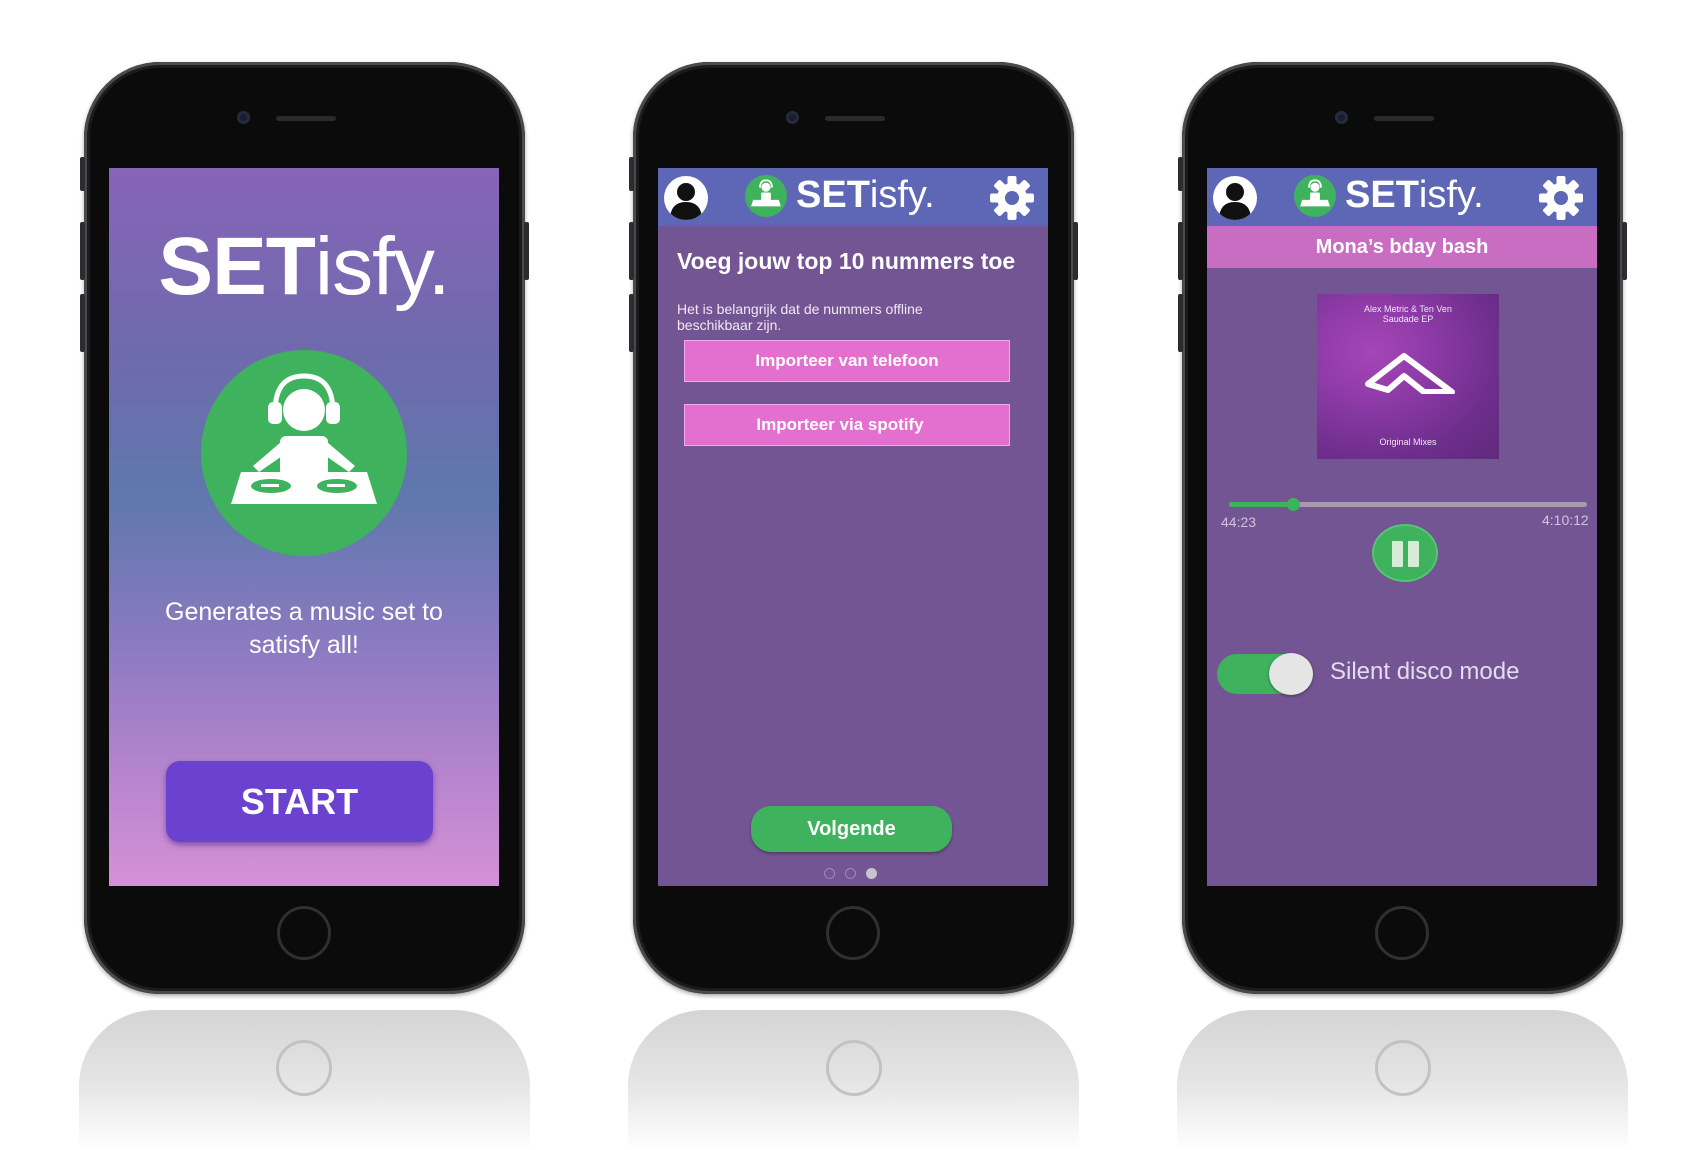 Image resolution: width=1703 pixels, height=1150 pixels. Describe the element at coordinates (846, 261) in the screenshot. I see `page-title: Voeg jouw top 10 nummers toe` at that location.